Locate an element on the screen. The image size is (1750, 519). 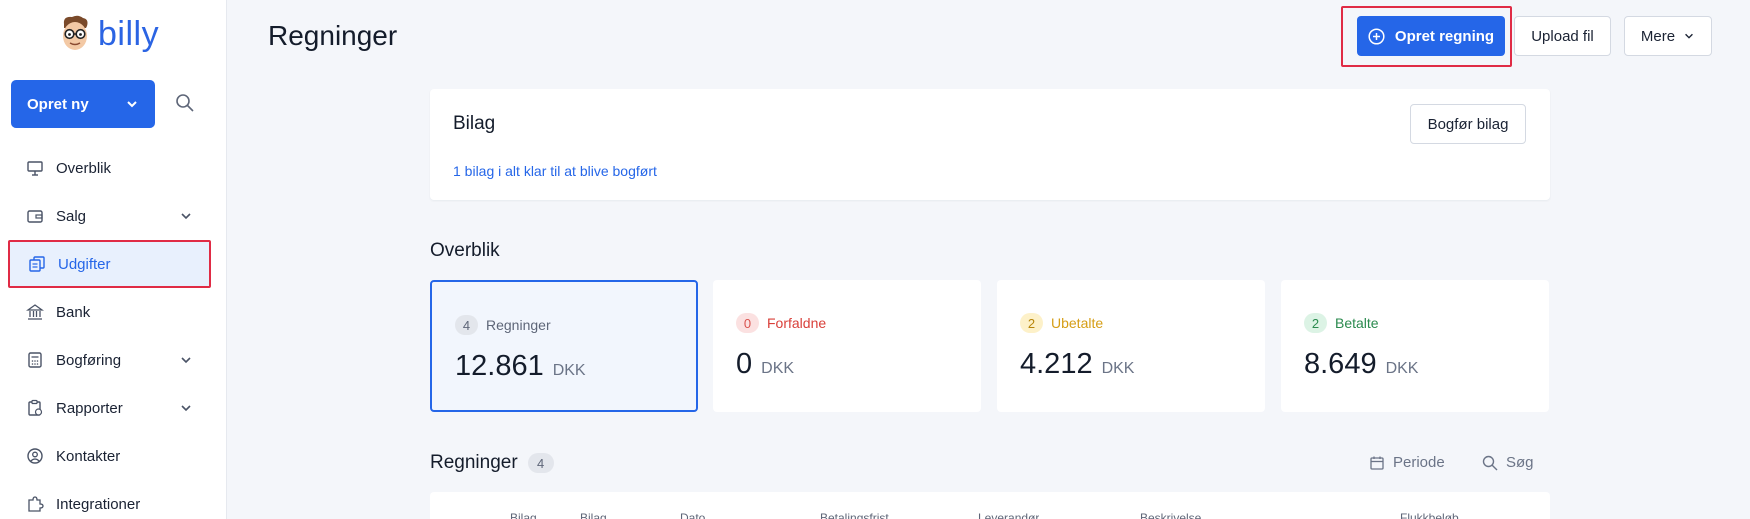
more-button: Mere is located at coordinates (1668, 36).